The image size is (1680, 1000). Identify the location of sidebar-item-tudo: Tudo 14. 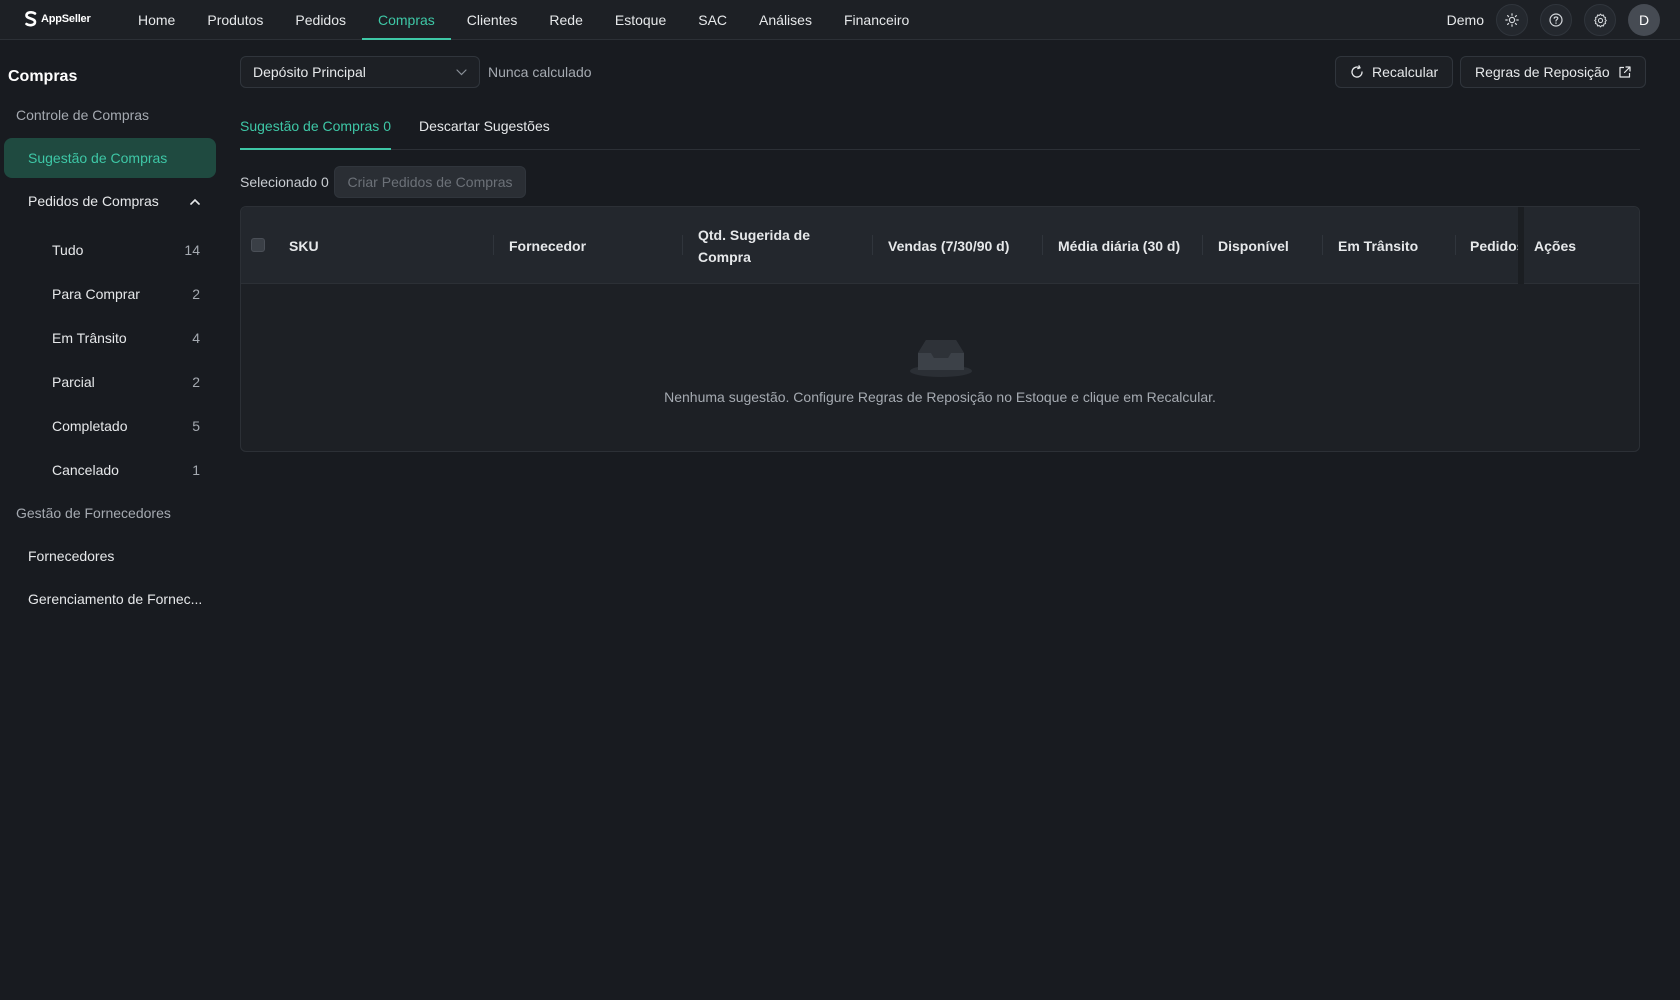
(110, 250).